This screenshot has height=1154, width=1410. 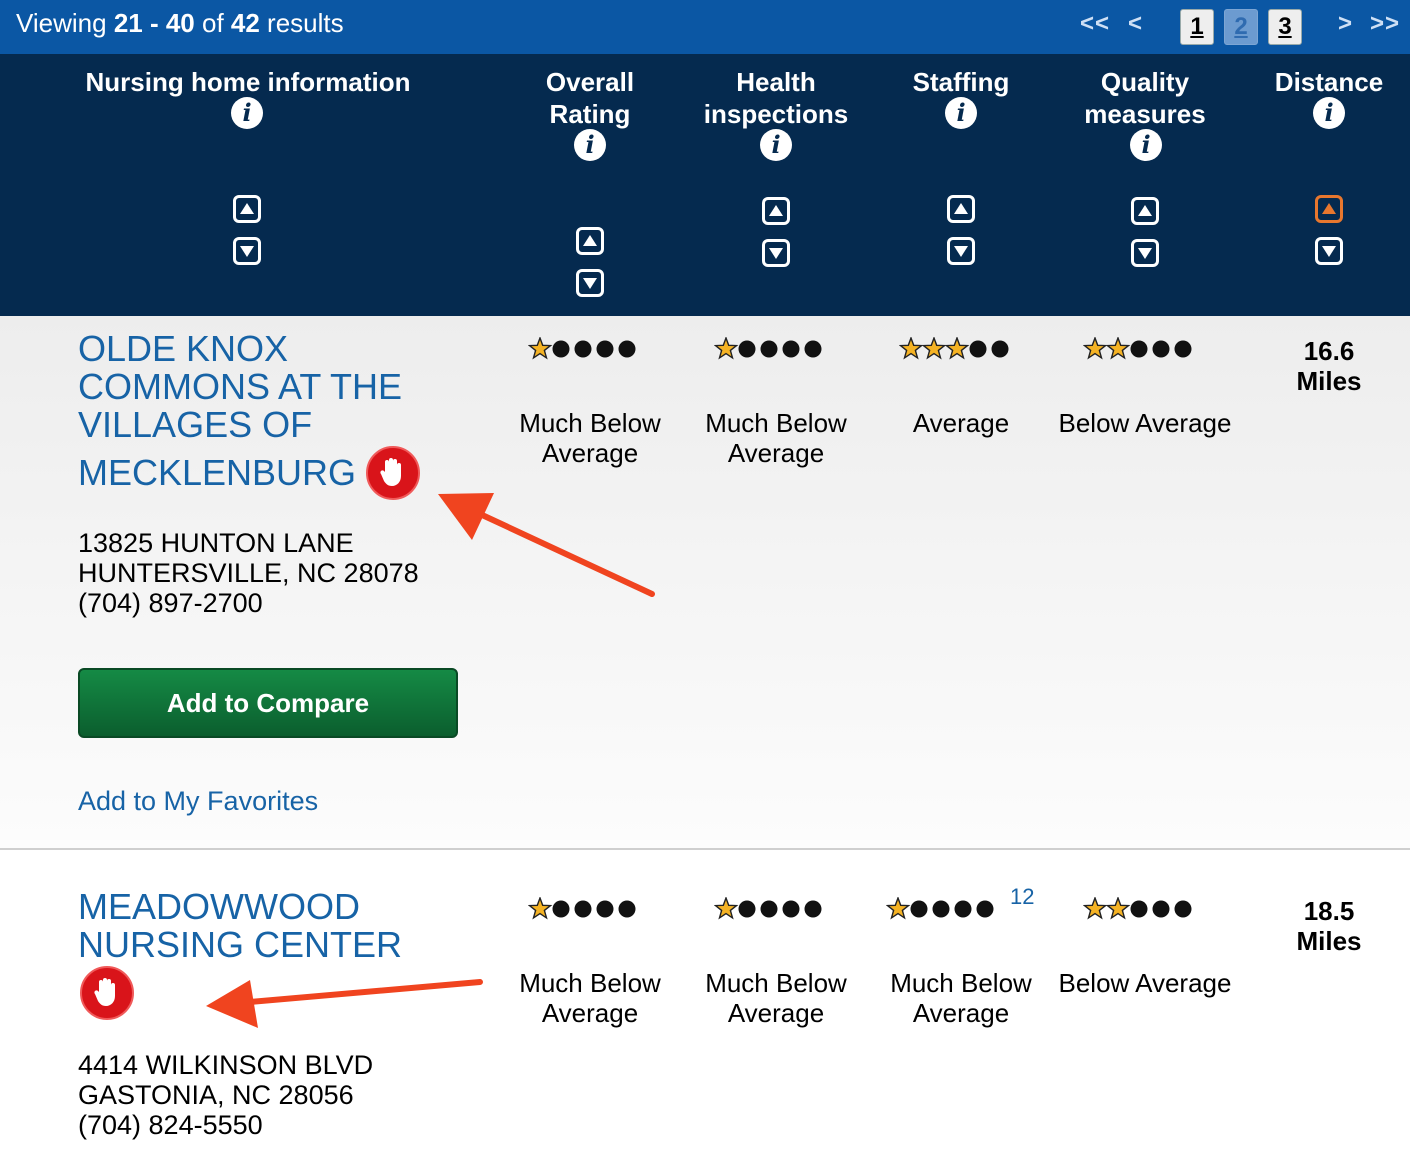 What do you see at coordinates (1241, 27) in the screenshot?
I see `page-2-current: 2` at bounding box center [1241, 27].